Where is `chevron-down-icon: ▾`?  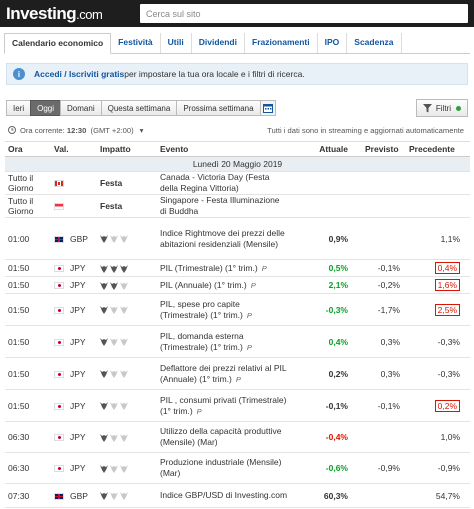
chevron-down-icon: ▾ is located at coordinates (142, 130).